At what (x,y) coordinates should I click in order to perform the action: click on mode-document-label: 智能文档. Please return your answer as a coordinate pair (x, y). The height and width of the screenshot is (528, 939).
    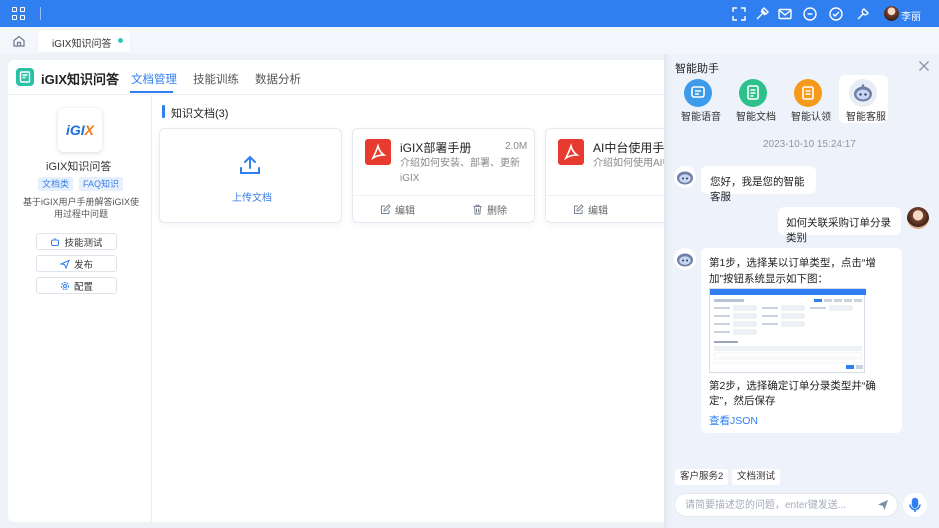
    Looking at the image, I should click on (756, 115).